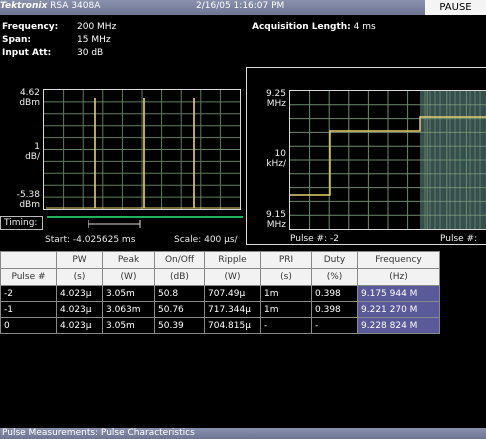  Describe the element at coordinates (75, 6) in the screenshot. I see `model-name: RSA 3408A` at that location.